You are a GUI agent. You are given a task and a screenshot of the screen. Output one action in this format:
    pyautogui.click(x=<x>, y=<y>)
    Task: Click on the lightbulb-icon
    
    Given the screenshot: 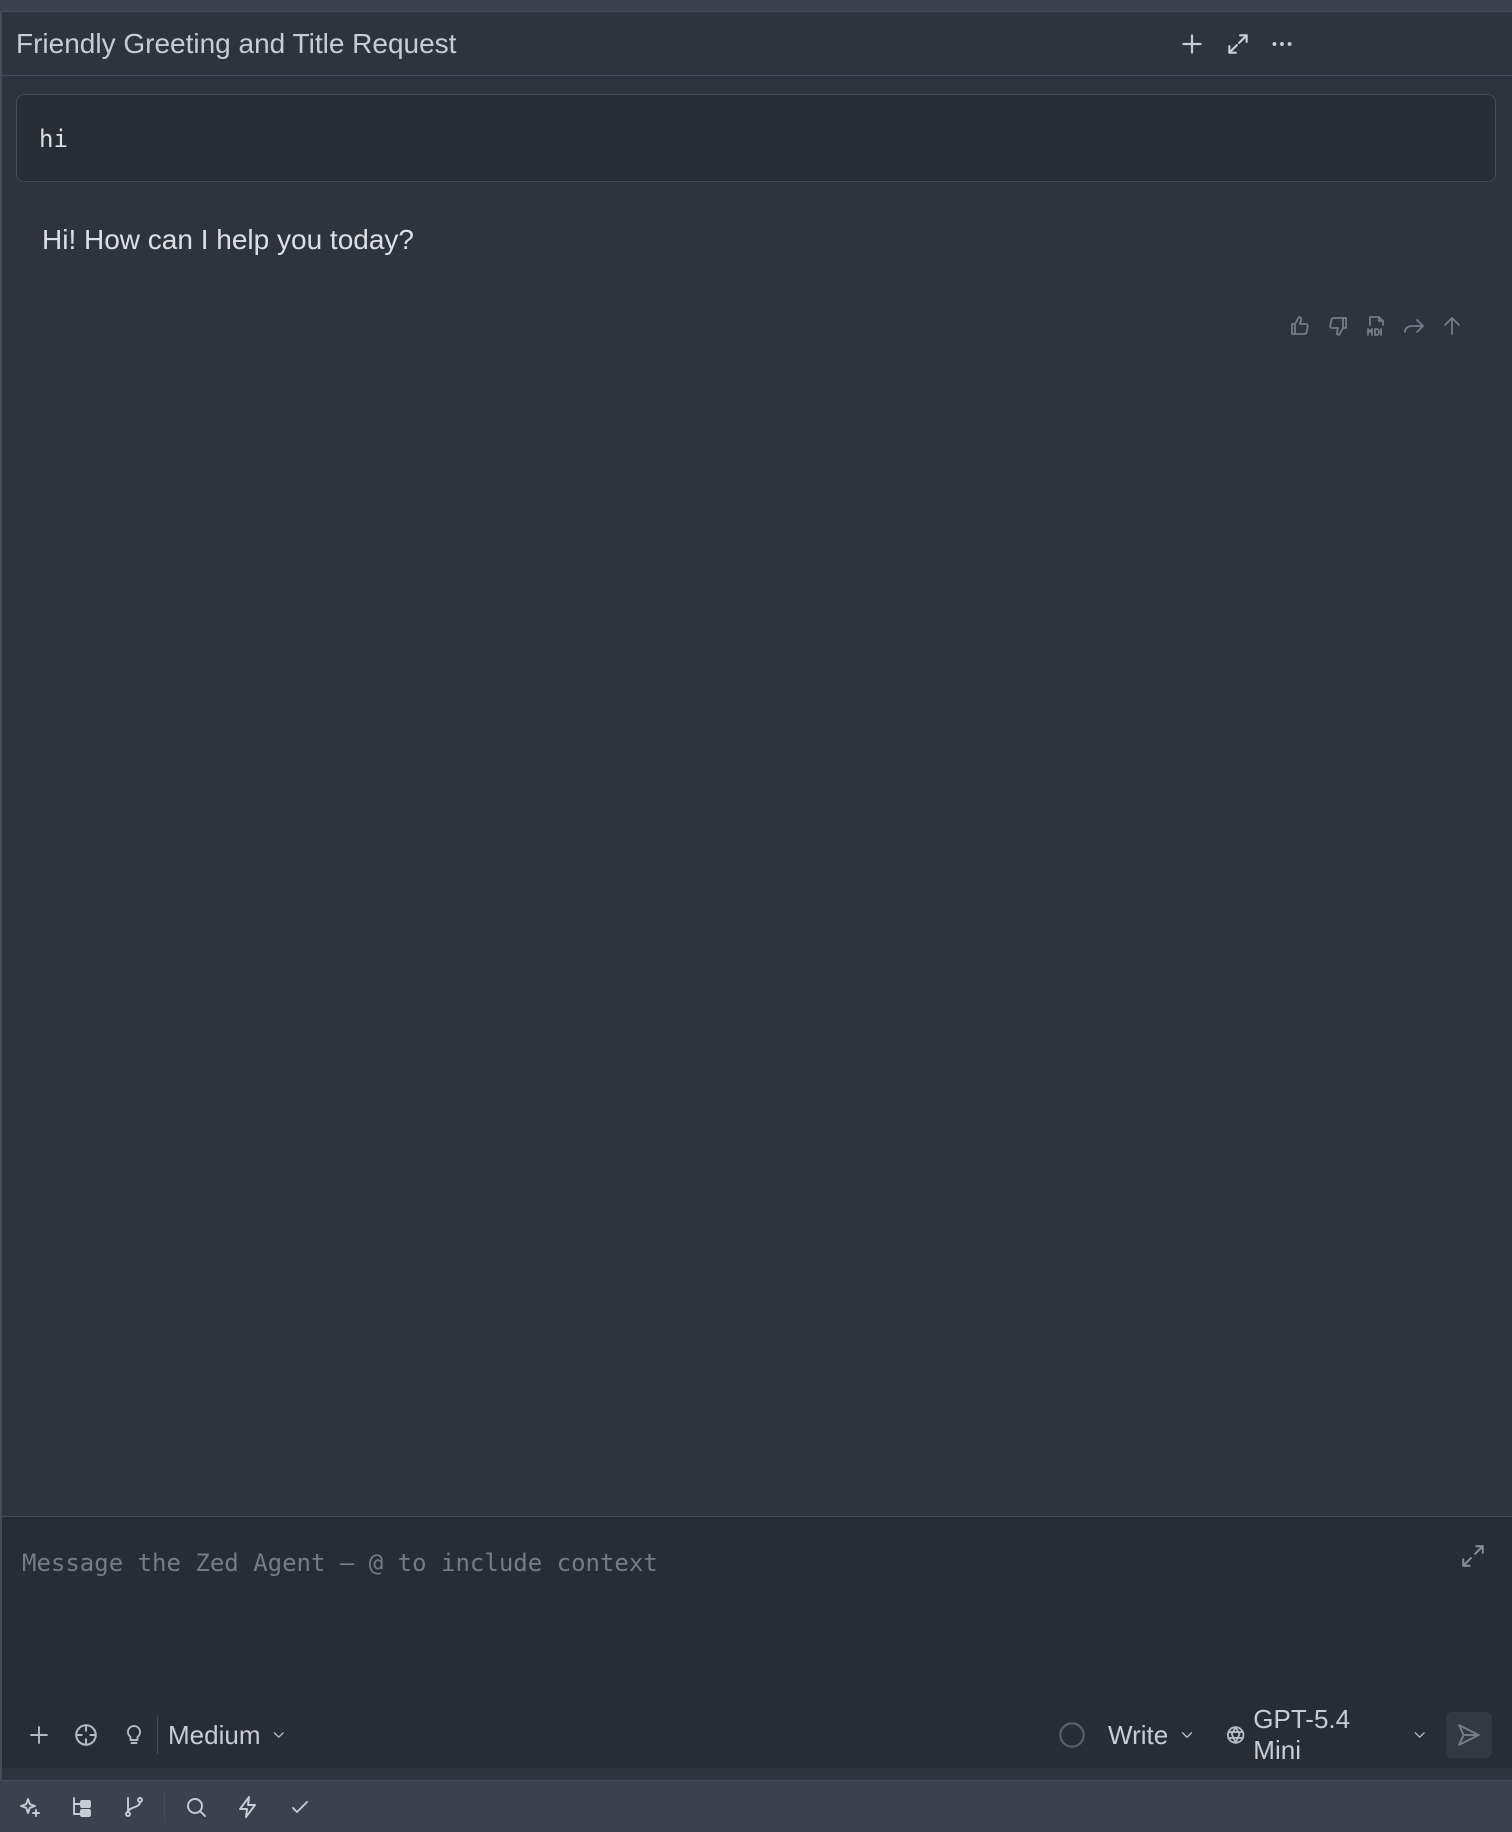 What is the action you would take?
    pyautogui.click(x=134, y=1734)
    